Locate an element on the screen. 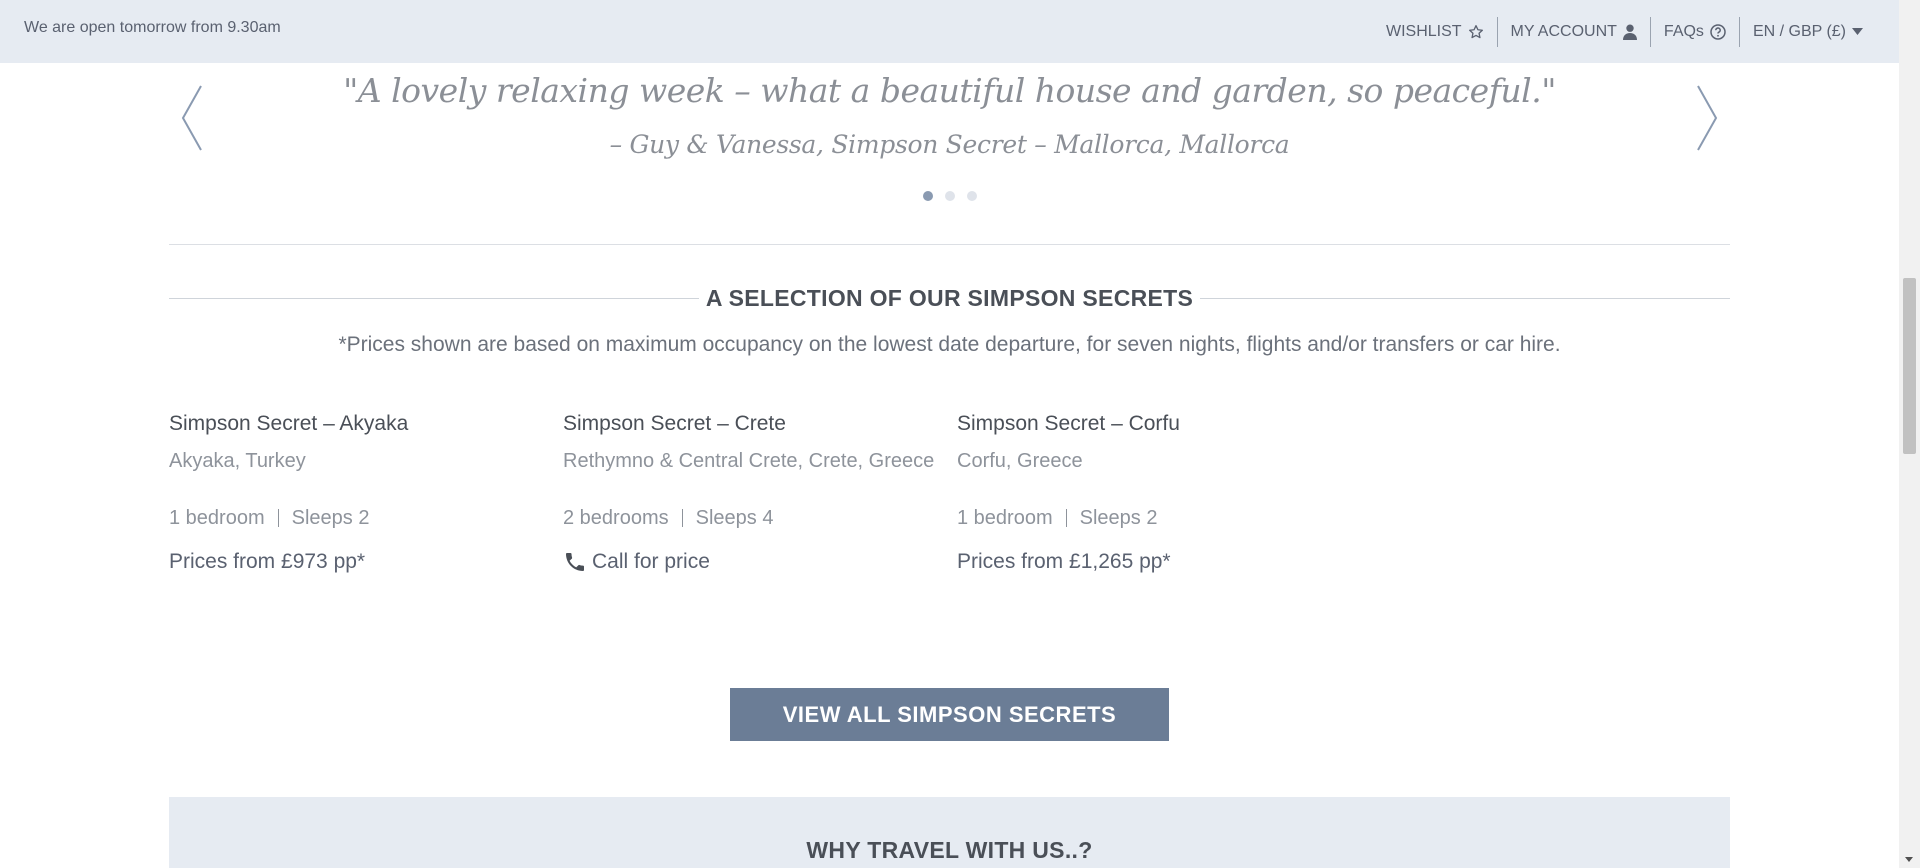  property-price-text: Prices from £1,265 pp* is located at coordinates (1064, 561).